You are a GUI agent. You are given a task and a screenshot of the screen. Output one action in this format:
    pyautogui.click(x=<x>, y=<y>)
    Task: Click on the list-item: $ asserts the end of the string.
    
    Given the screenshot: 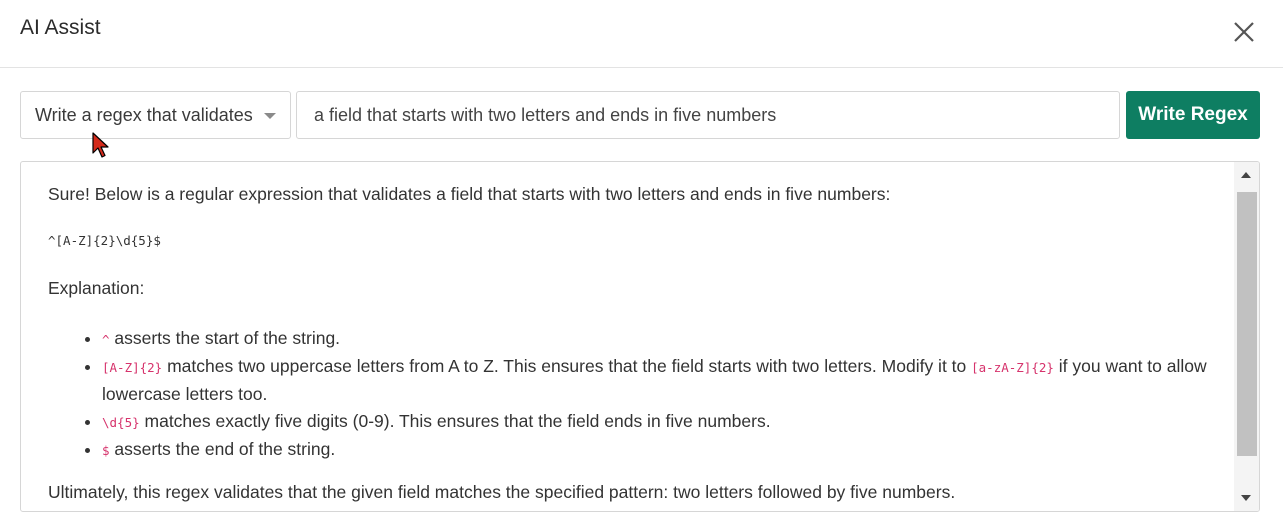 What is the action you would take?
    pyautogui.click(x=672, y=450)
    